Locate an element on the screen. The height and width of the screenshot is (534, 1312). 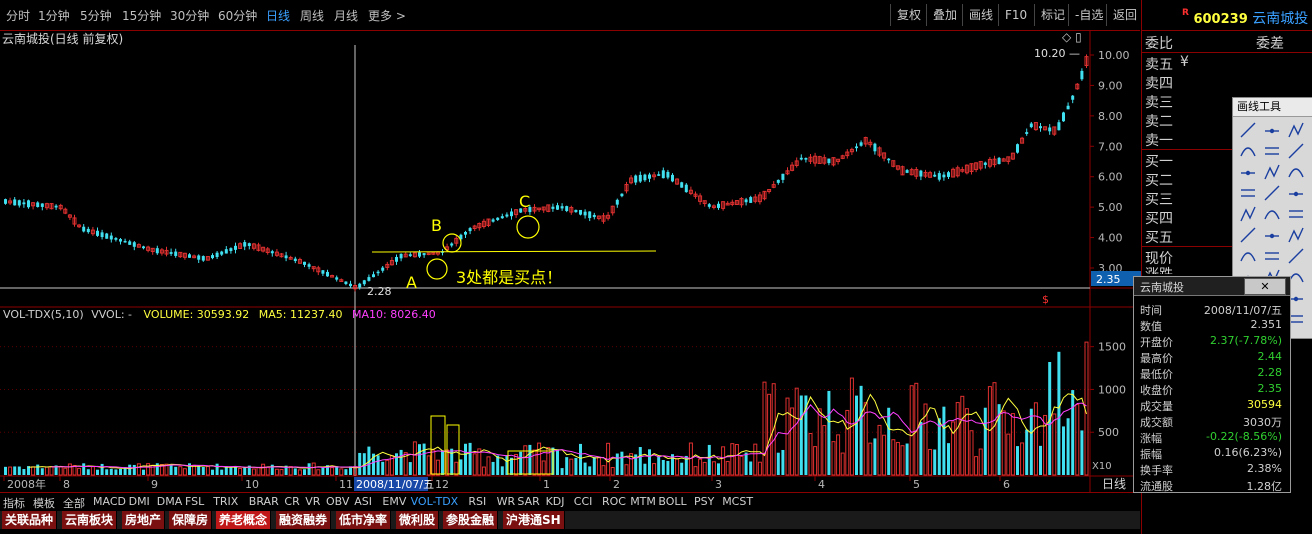
period-tab-monthly: 月线 is located at coordinates (346, 15).